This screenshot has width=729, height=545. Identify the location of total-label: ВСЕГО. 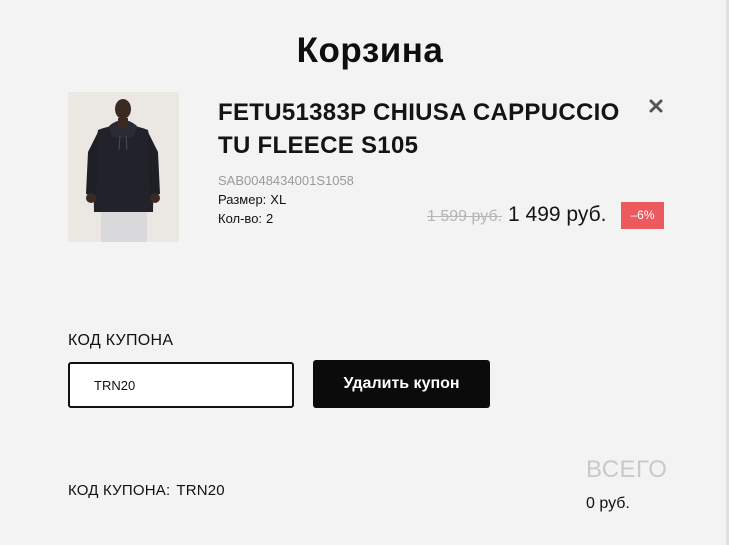
(627, 469).